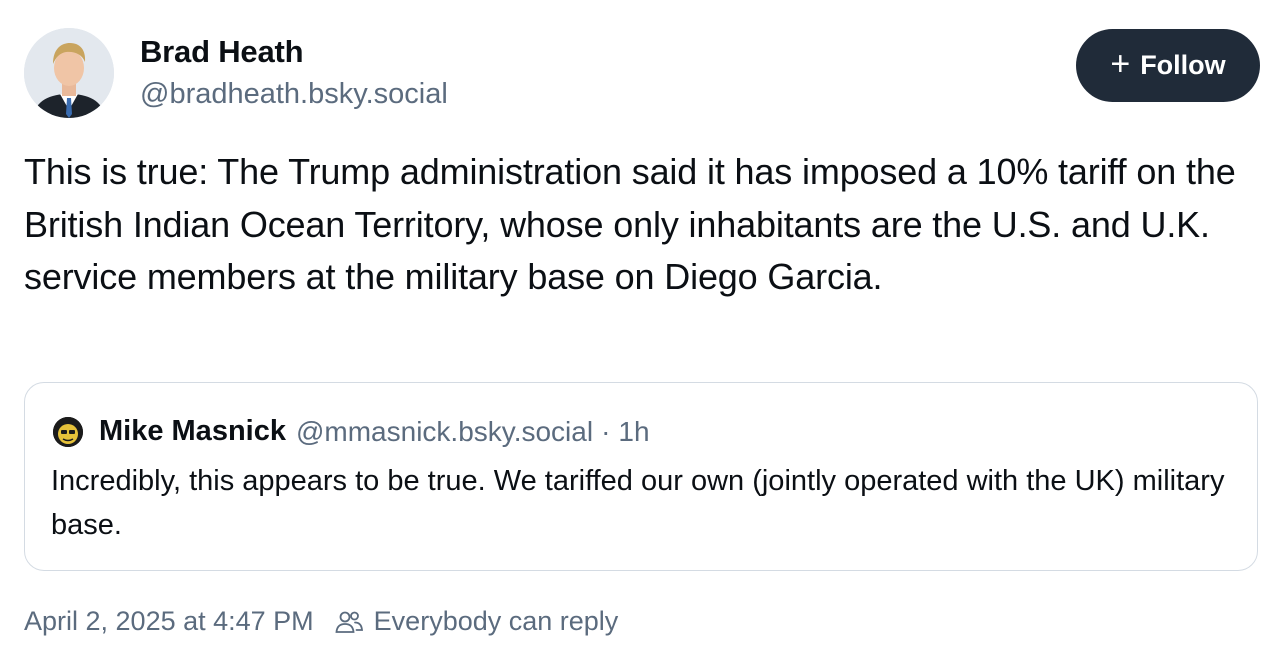  I want to click on quoted-post-header: Mike Masnick @mmasnick.bsky.social · 1h, so click(351, 431).